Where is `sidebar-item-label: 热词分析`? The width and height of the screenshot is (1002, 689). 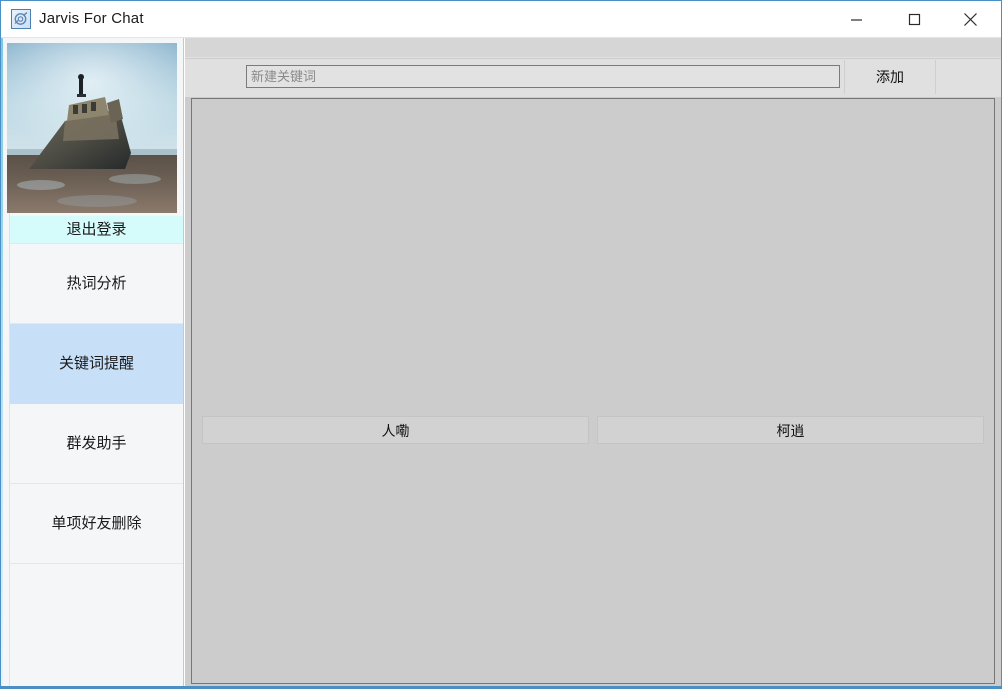
sidebar-item-label: 热词分析 is located at coordinates (96, 283).